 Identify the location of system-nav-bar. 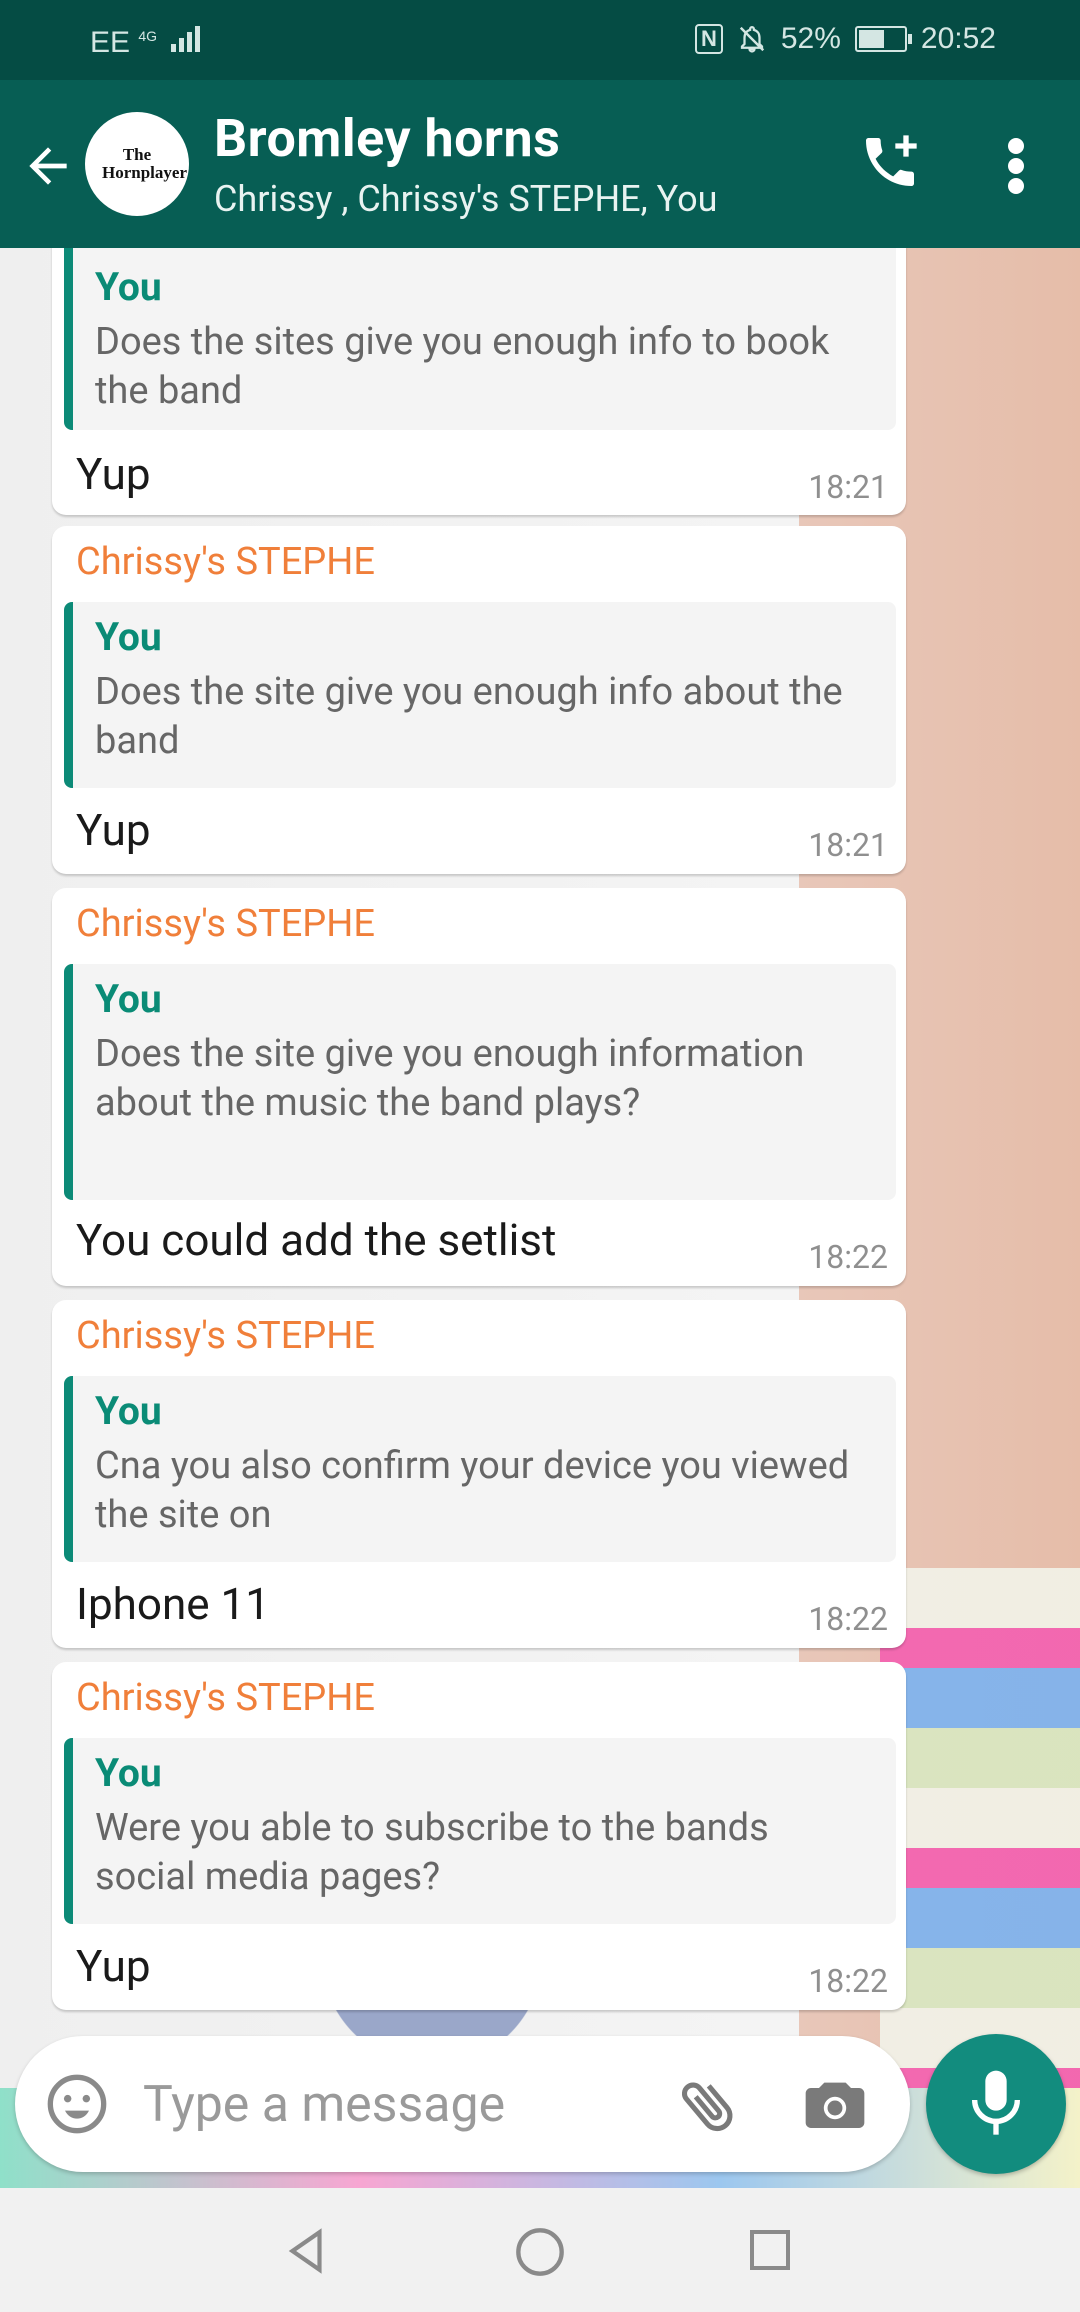
(540, 2250).